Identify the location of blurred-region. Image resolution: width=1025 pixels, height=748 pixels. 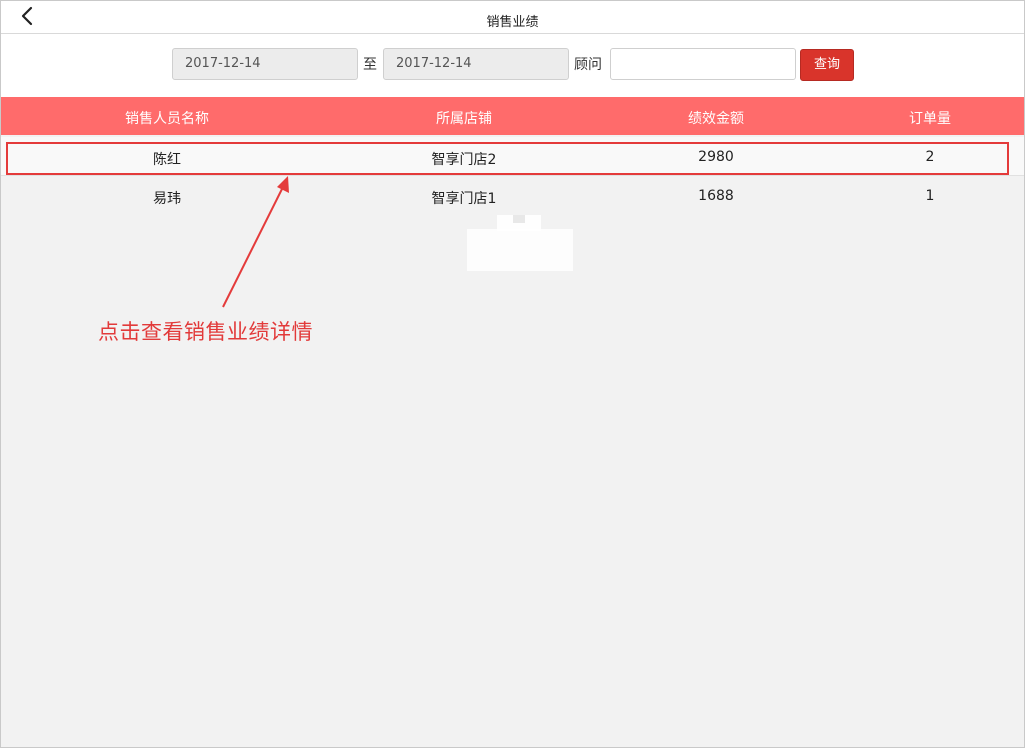
(520, 243).